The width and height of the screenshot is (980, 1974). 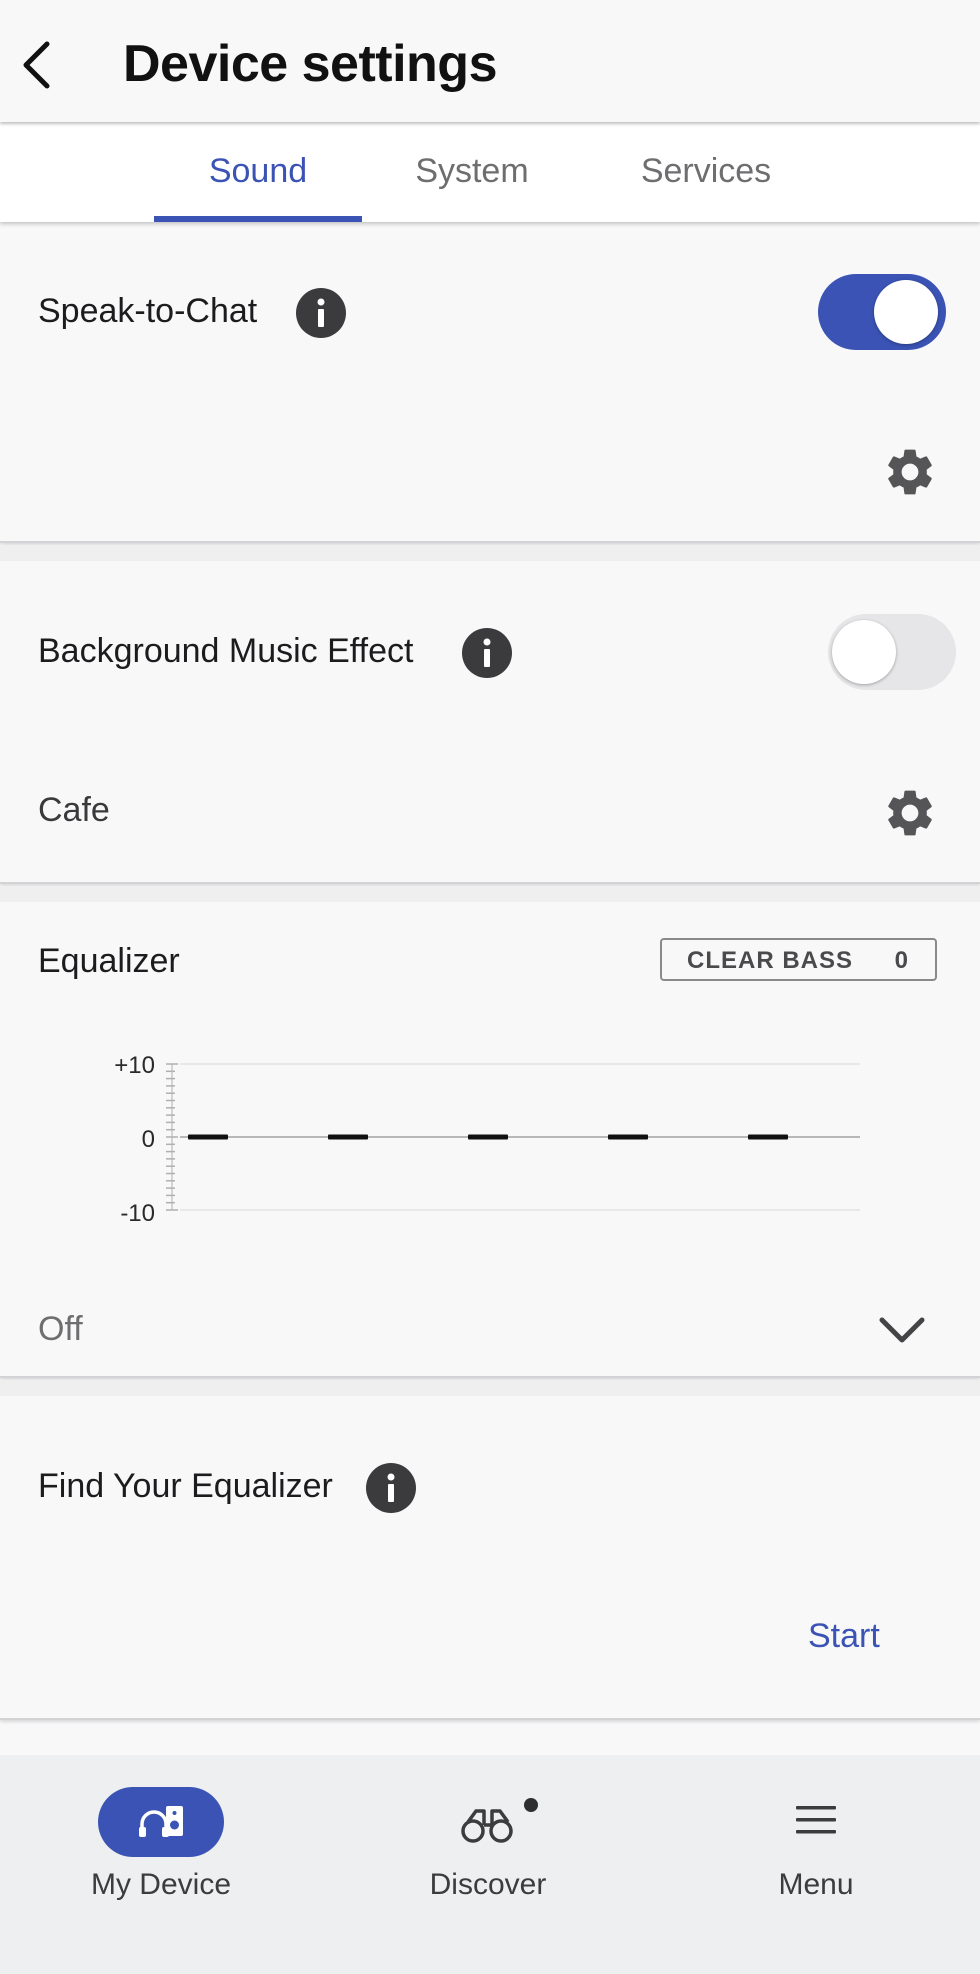 What do you see at coordinates (148, 311) in the screenshot?
I see `speak-to-chat-label: Speak-to-Chat` at bounding box center [148, 311].